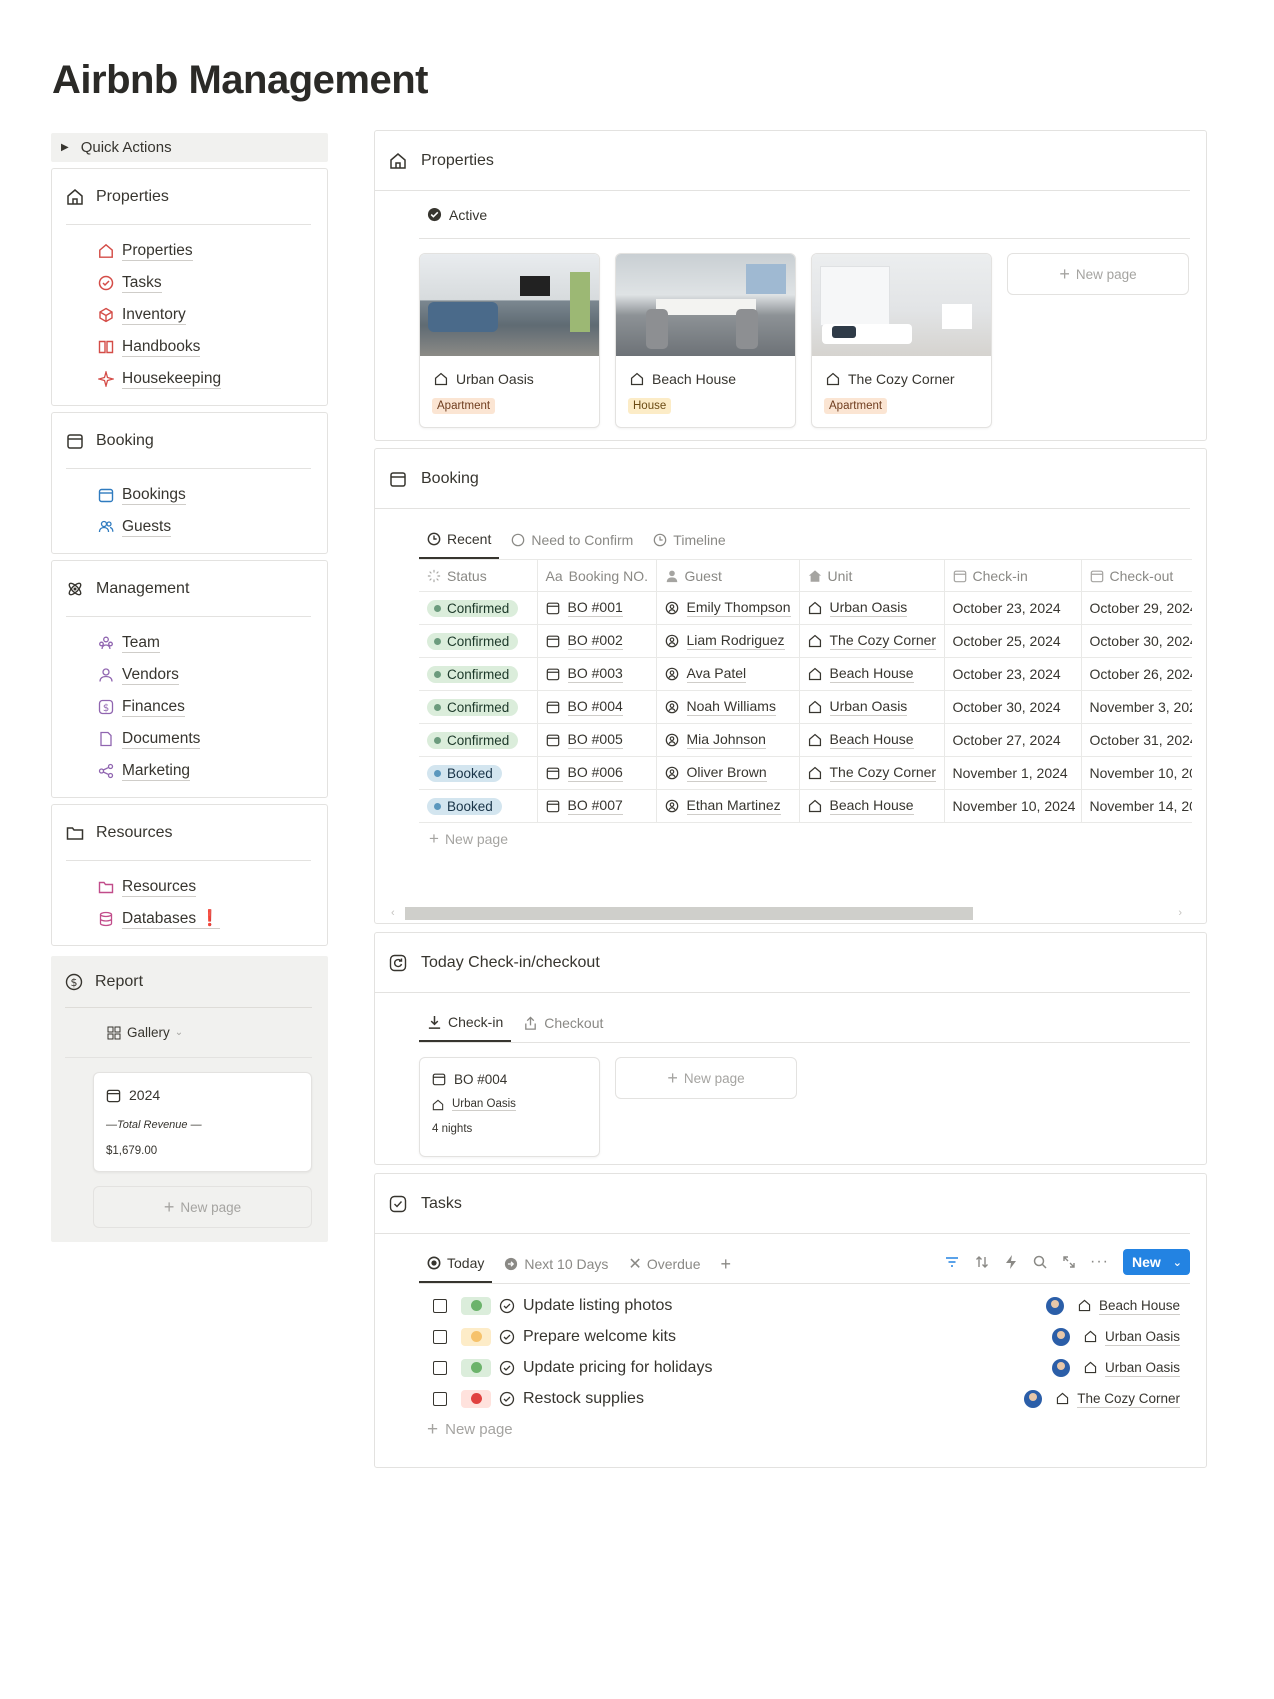 This screenshot has height=1699, width=1274. What do you see at coordinates (790, 892) in the screenshot?
I see `horizontal-scrollbar: ‹ ›` at bounding box center [790, 892].